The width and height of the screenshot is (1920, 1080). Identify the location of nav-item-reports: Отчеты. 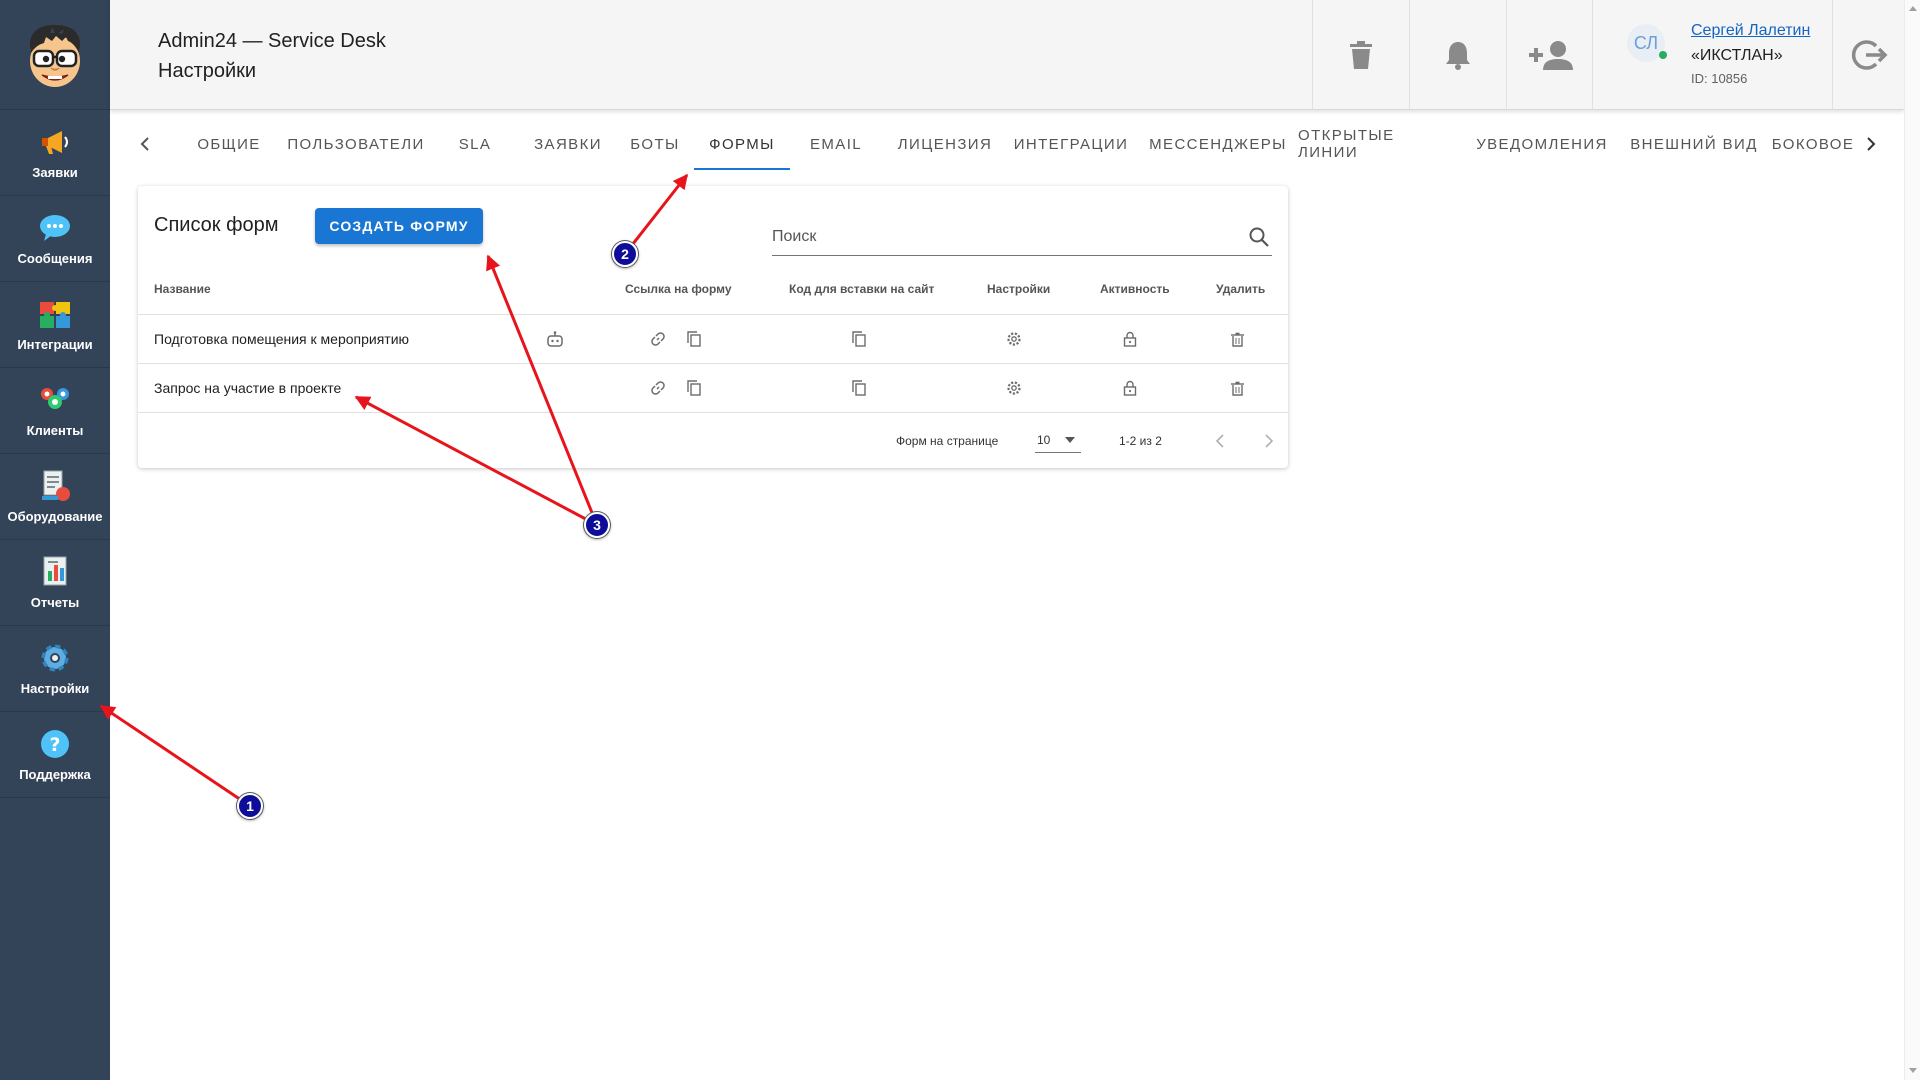
(55, 583).